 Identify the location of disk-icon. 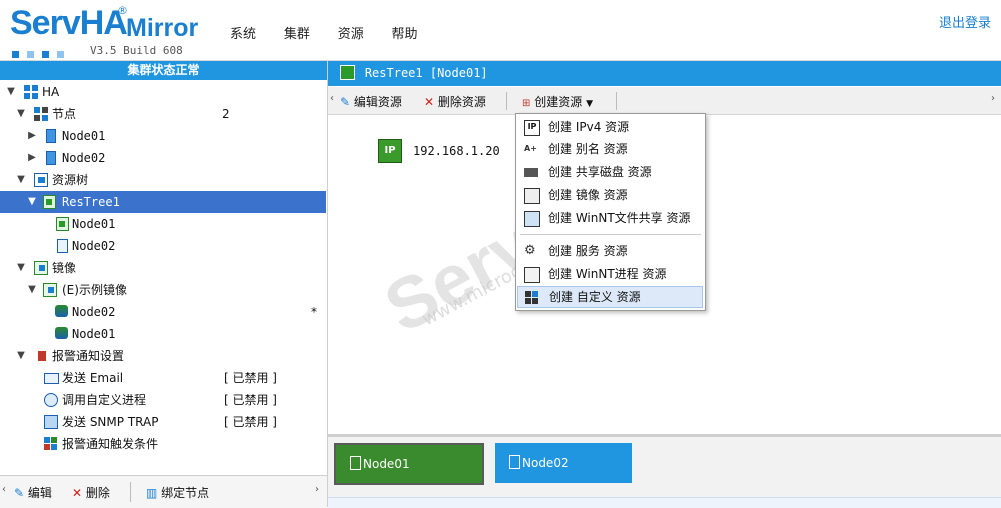
(61, 311).